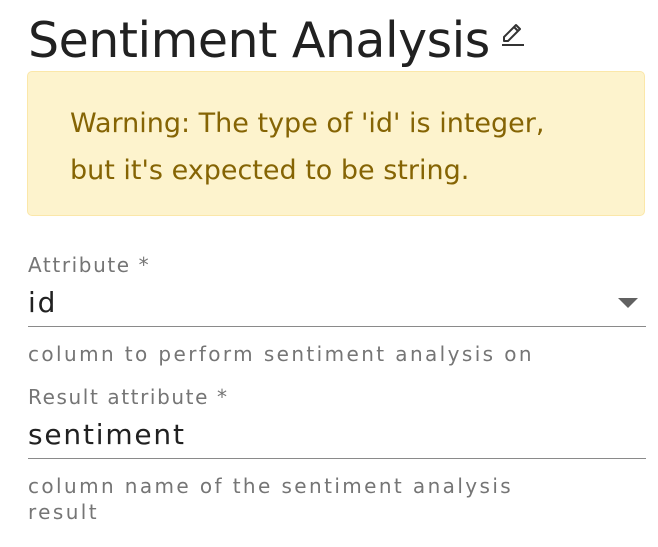 This screenshot has height=547, width=658. I want to click on page-title: Sentiment Analysis, so click(259, 40).